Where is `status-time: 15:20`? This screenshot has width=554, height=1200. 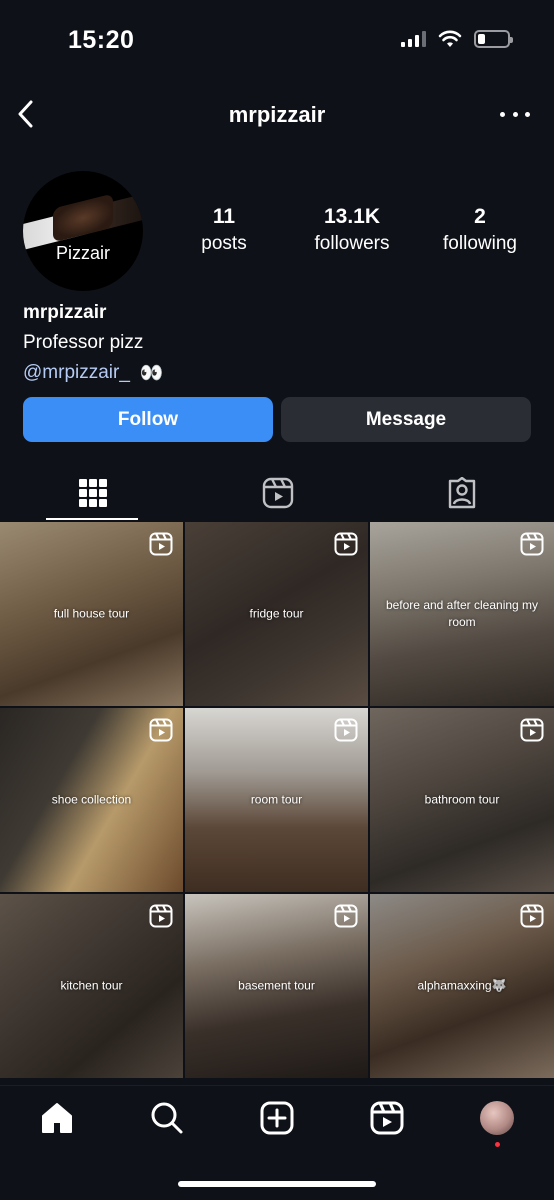
status-time: 15:20 is located at coordinates (101, 40).